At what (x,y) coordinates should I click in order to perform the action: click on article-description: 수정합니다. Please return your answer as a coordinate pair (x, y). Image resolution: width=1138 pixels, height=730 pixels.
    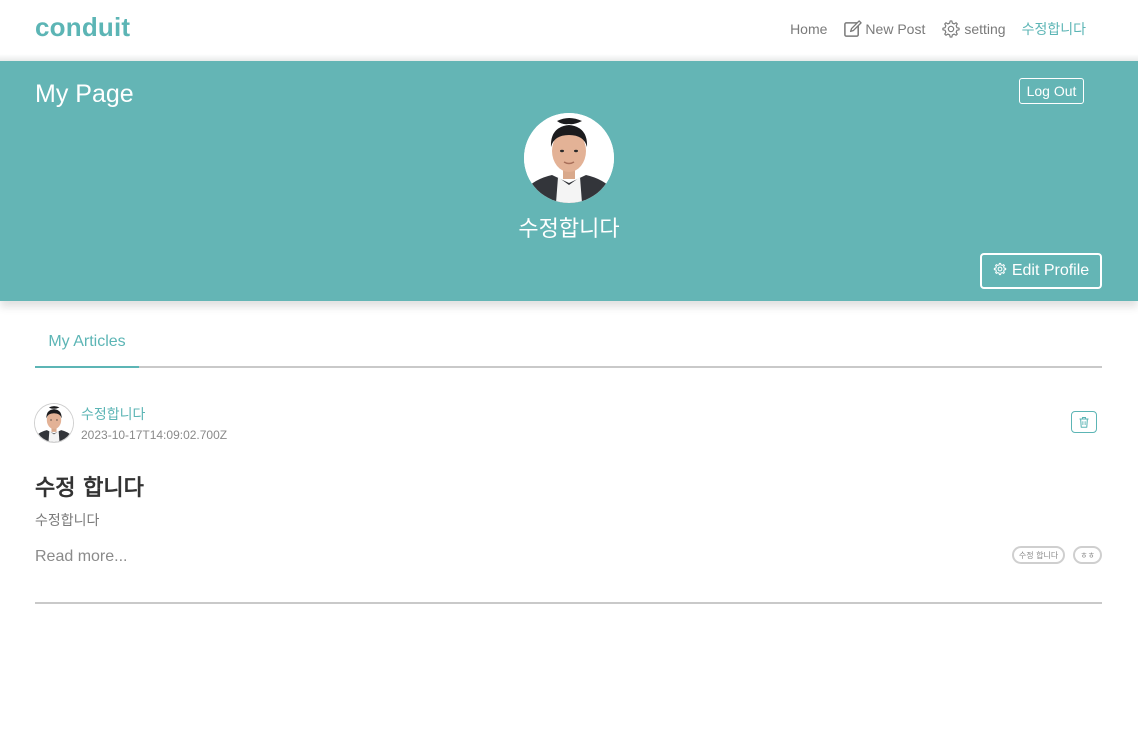
    Looking at the image, I should click on (67, 521).